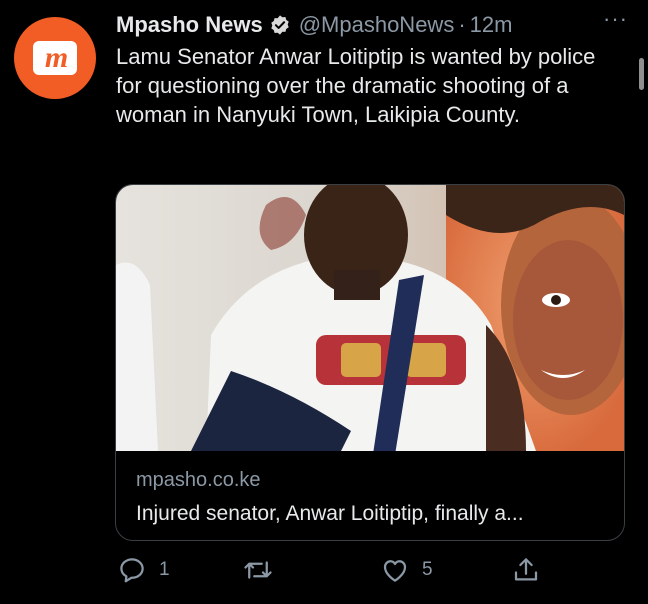 The height and width of the screenshot is (604, 648). I want to click on share-button, so click(526, 570).